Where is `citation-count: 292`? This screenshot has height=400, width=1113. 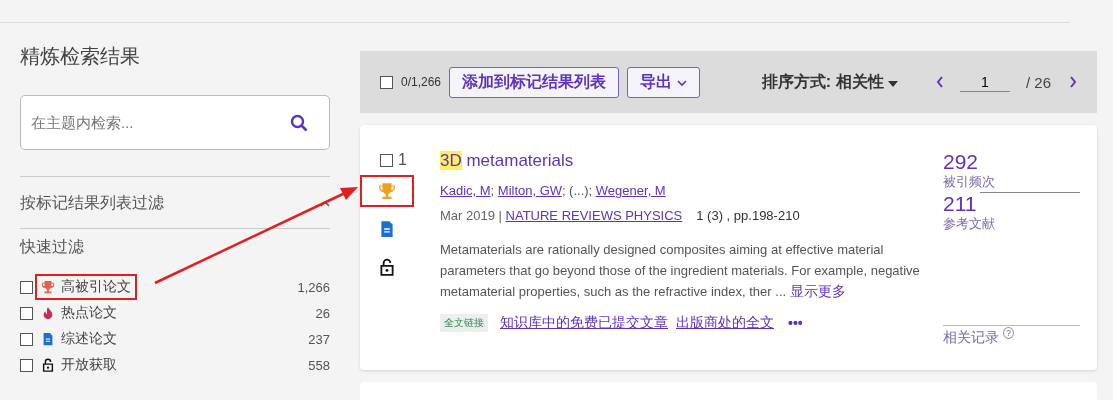 citation-count: 292 is located at coordinates (1015, 162).